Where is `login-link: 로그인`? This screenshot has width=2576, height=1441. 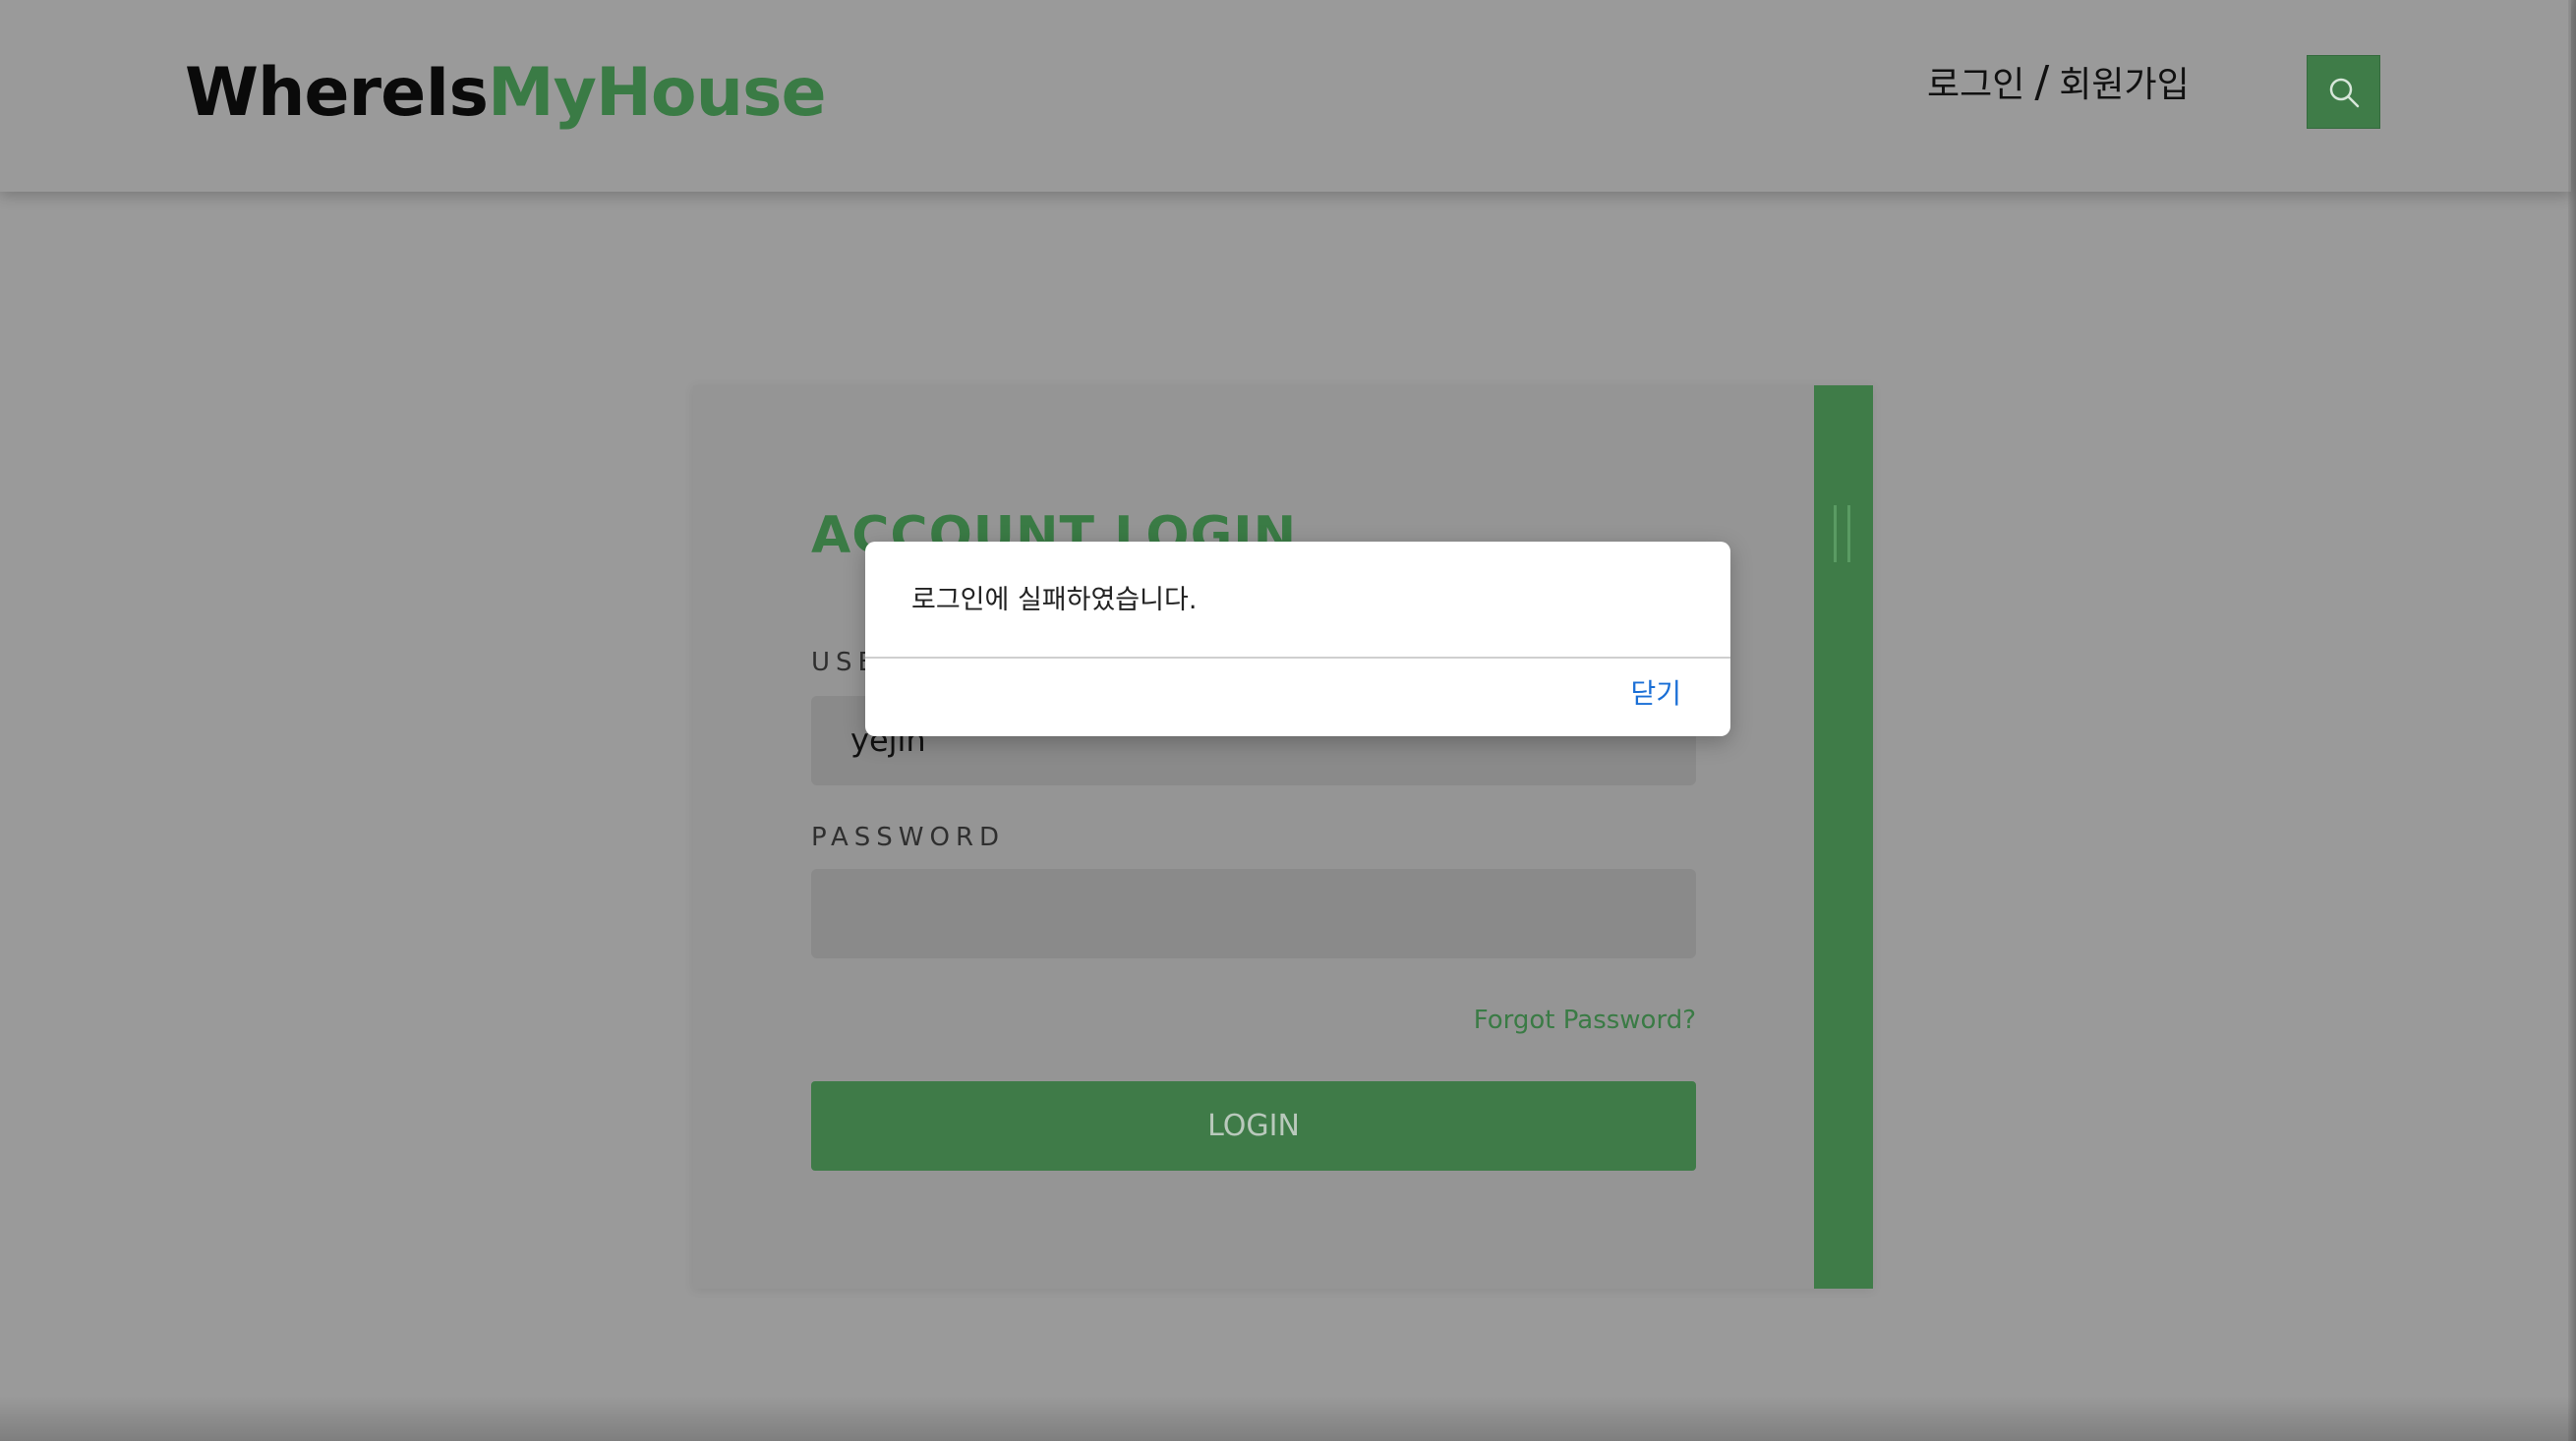
login-link: 로그인 is located at coordinates (1975, 85).